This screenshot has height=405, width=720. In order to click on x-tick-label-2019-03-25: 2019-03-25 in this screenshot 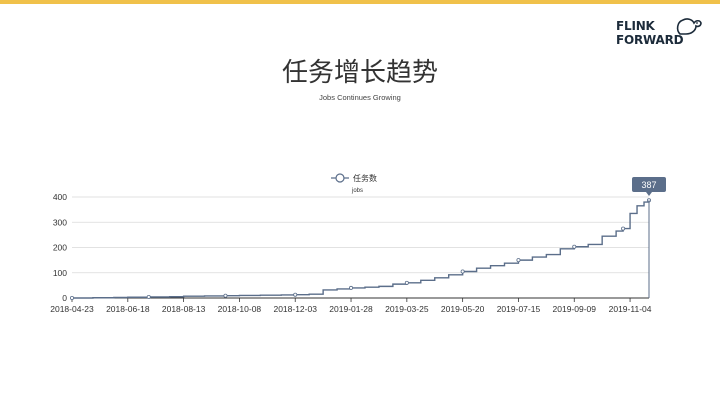, I will do `click(407, 309)`.